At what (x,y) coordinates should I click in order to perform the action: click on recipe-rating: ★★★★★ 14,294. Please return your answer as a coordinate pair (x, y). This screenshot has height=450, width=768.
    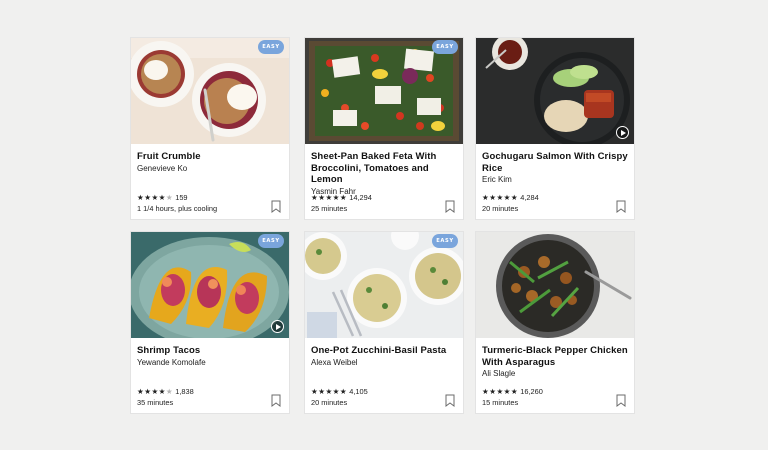
    Looking at the image, I should click on (341, 197).